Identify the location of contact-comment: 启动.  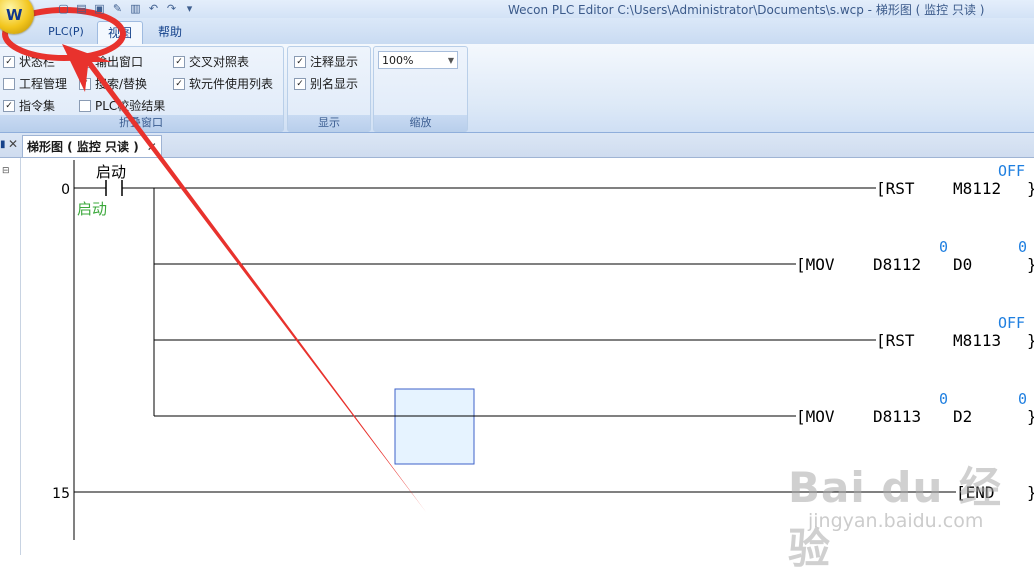
(92, 209).